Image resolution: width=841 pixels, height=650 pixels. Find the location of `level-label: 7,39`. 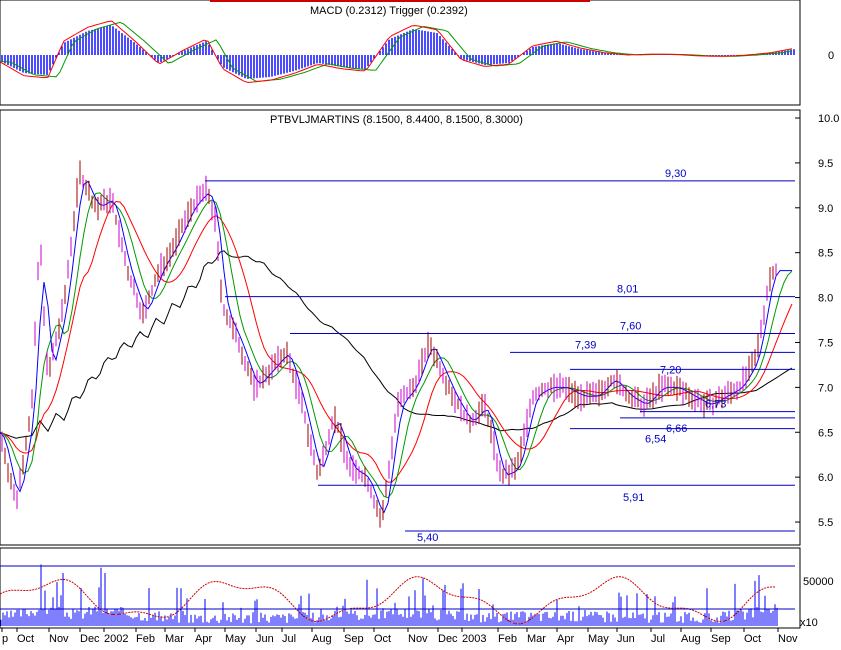

level-label: 7,39 is located at coordinates (585, 345).